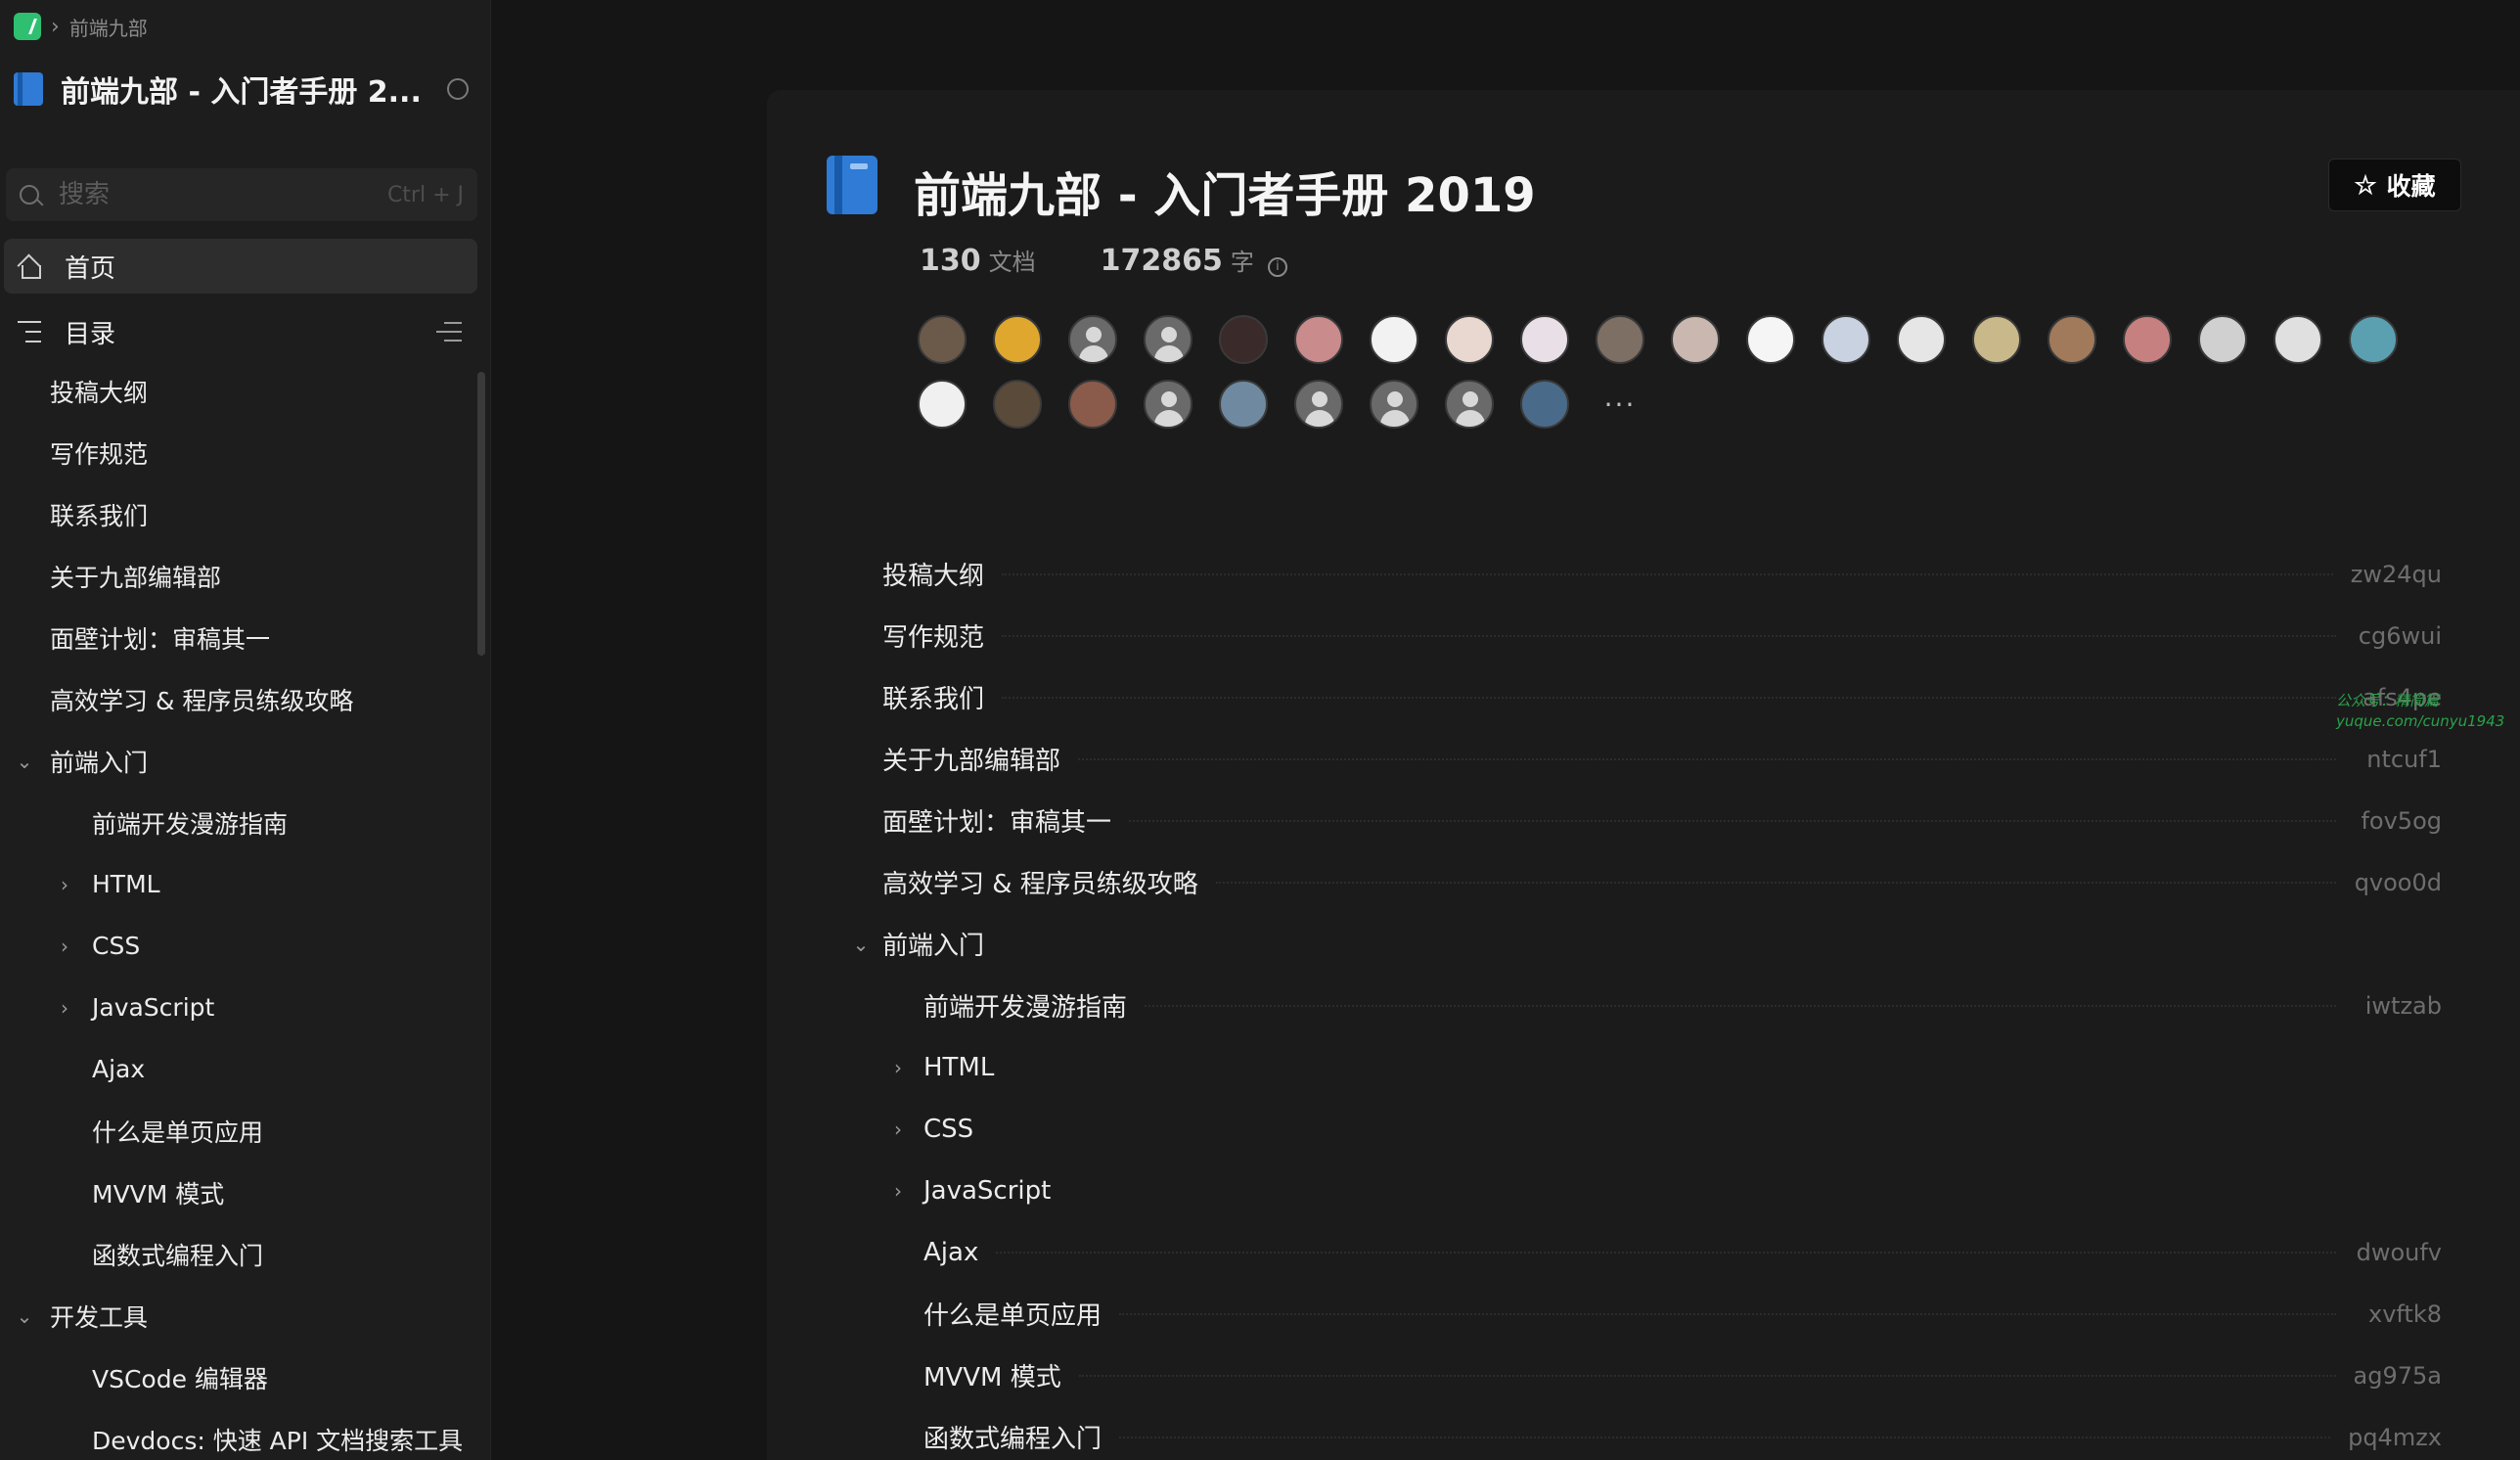  What do you see at coordinates (996, 820) in the screenshot?
I see `toc-title: 面壁计划：审稿其一` at bounding box center [996, 820].